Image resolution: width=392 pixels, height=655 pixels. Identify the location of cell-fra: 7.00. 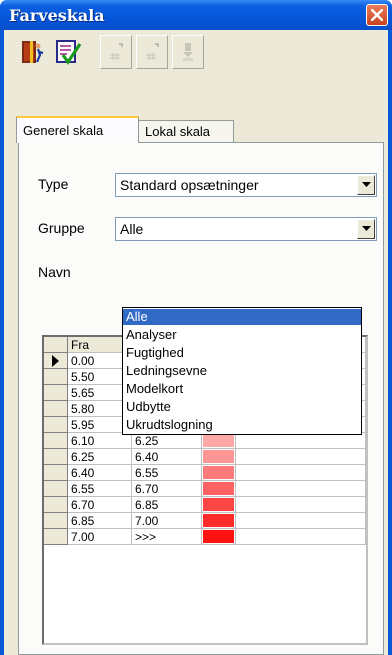
(100, 537).